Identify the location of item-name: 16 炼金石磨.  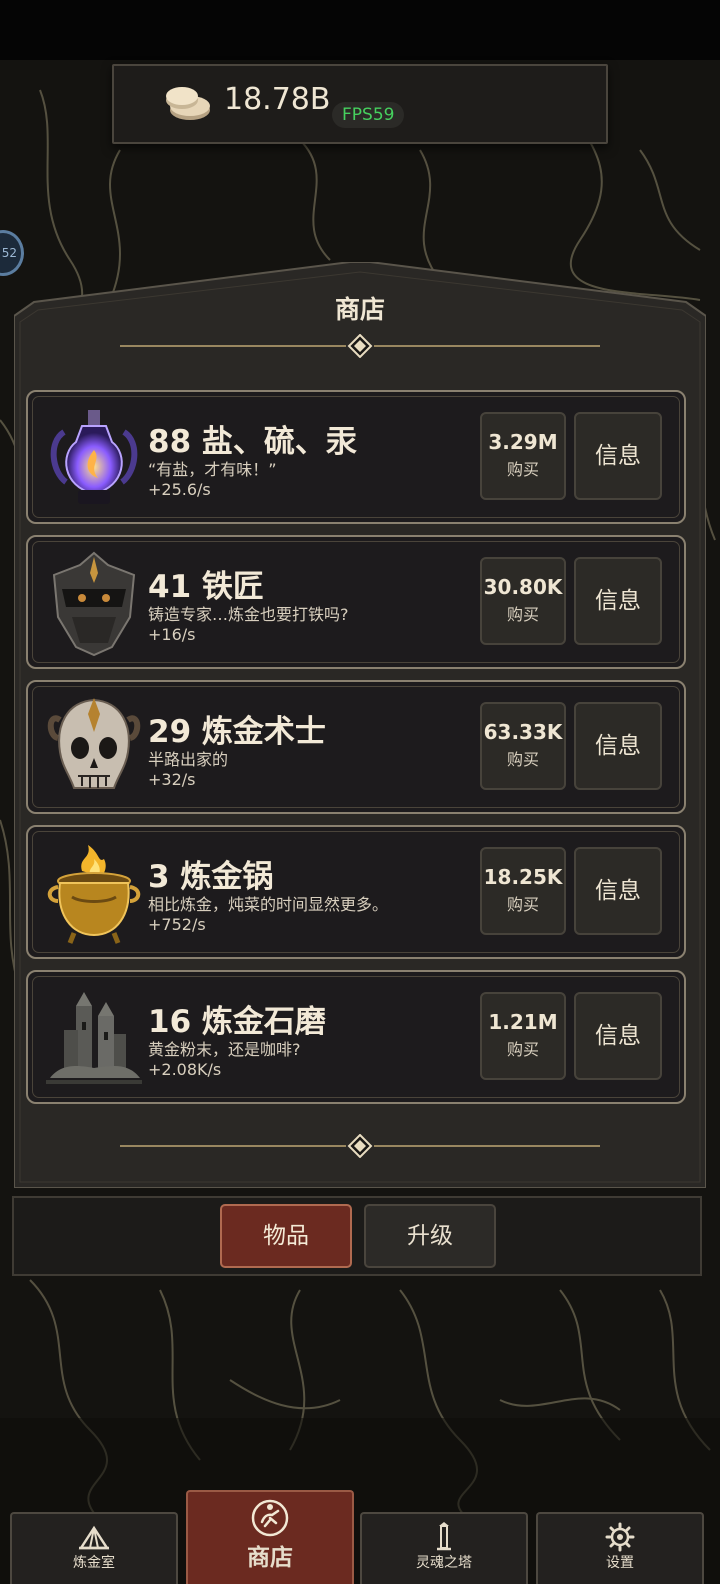
(237, 1022).